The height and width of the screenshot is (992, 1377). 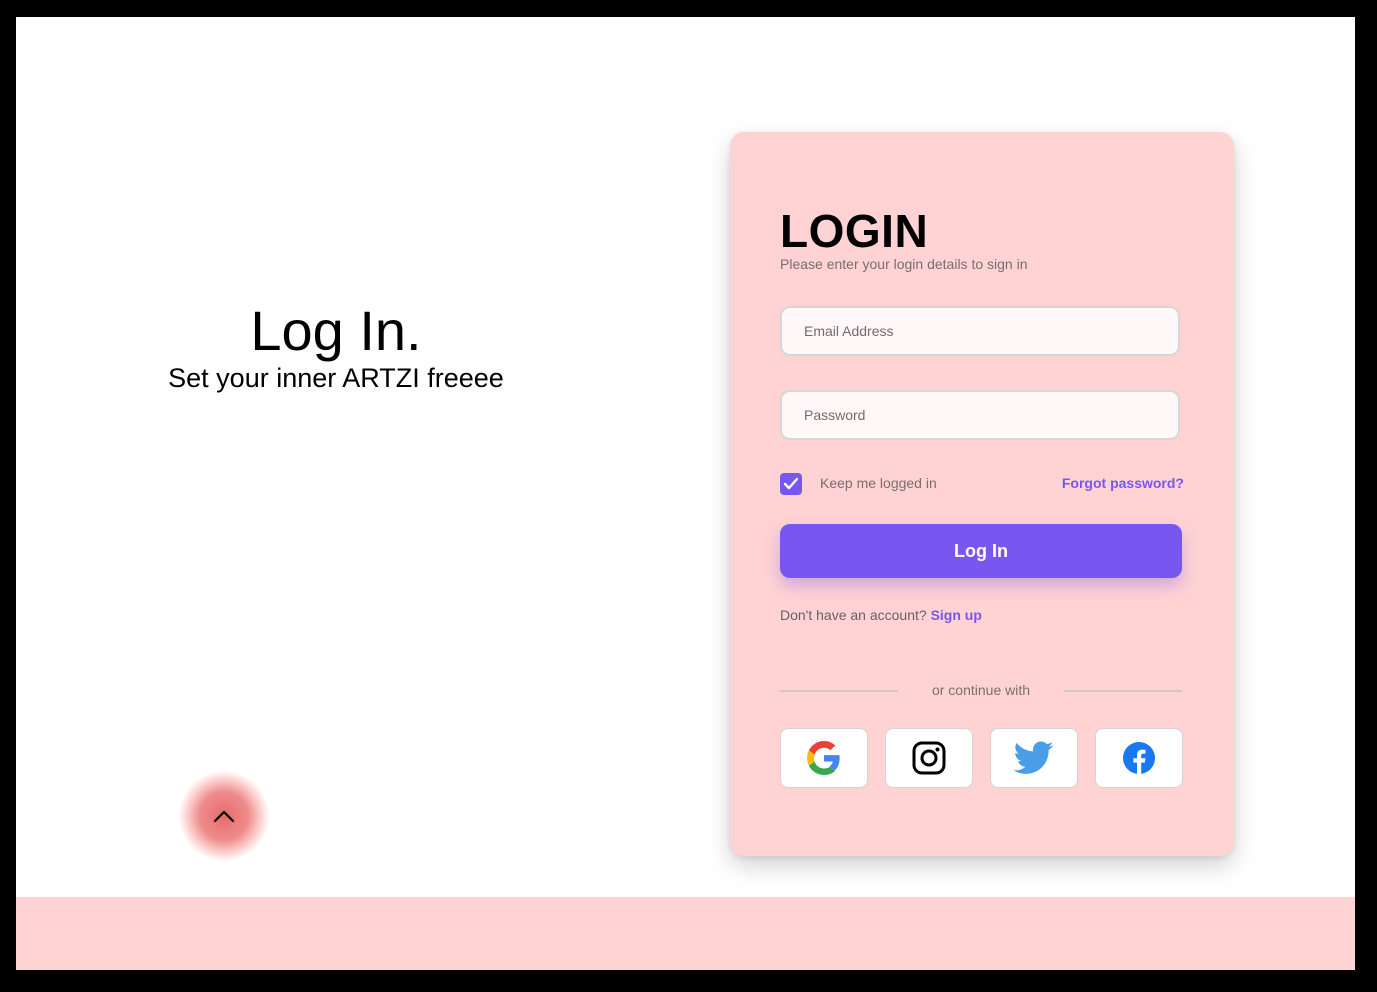 What do you see at coordinates (878, 483) in the screenshot?
I see `keep-logged-in-label: Keep me logged in` at bounding box center [878, 483].